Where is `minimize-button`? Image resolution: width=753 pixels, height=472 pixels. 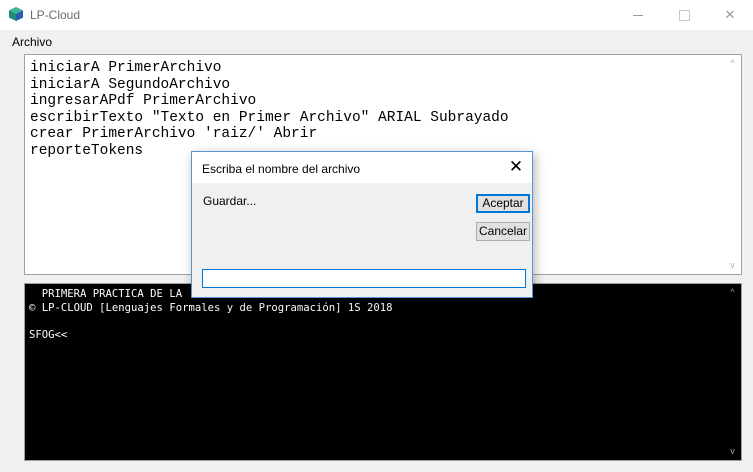
minimize-button is located at coordinates (638, 15).